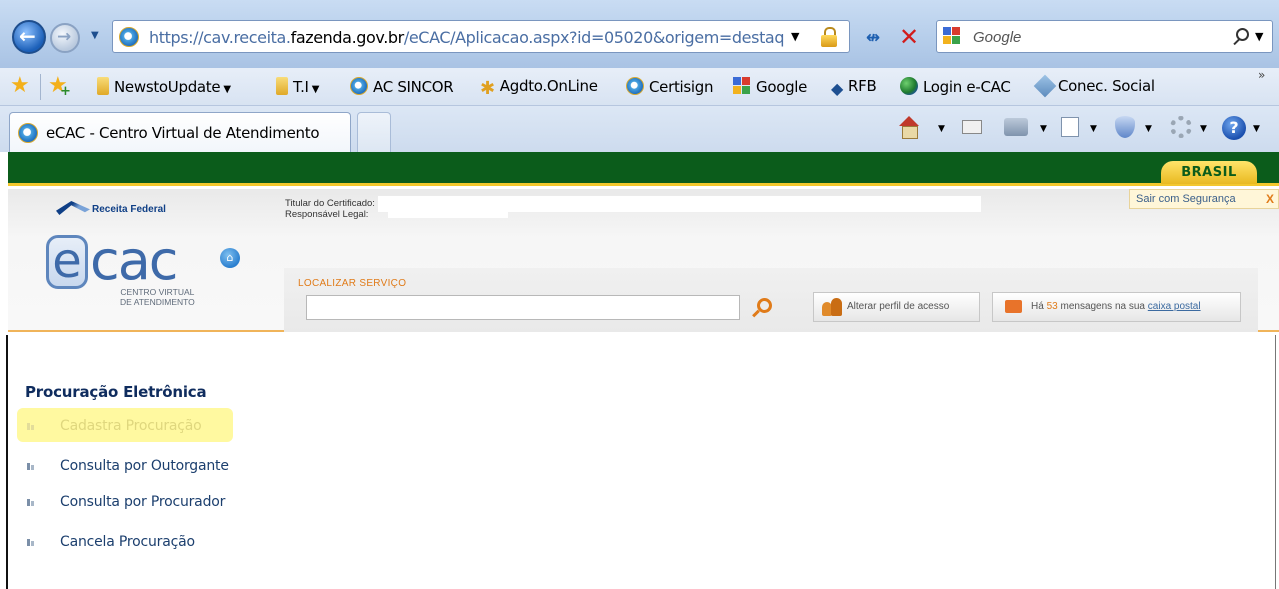  I want to click on favorite-ac-sincor: AC SINCOR, so click(402, 88).